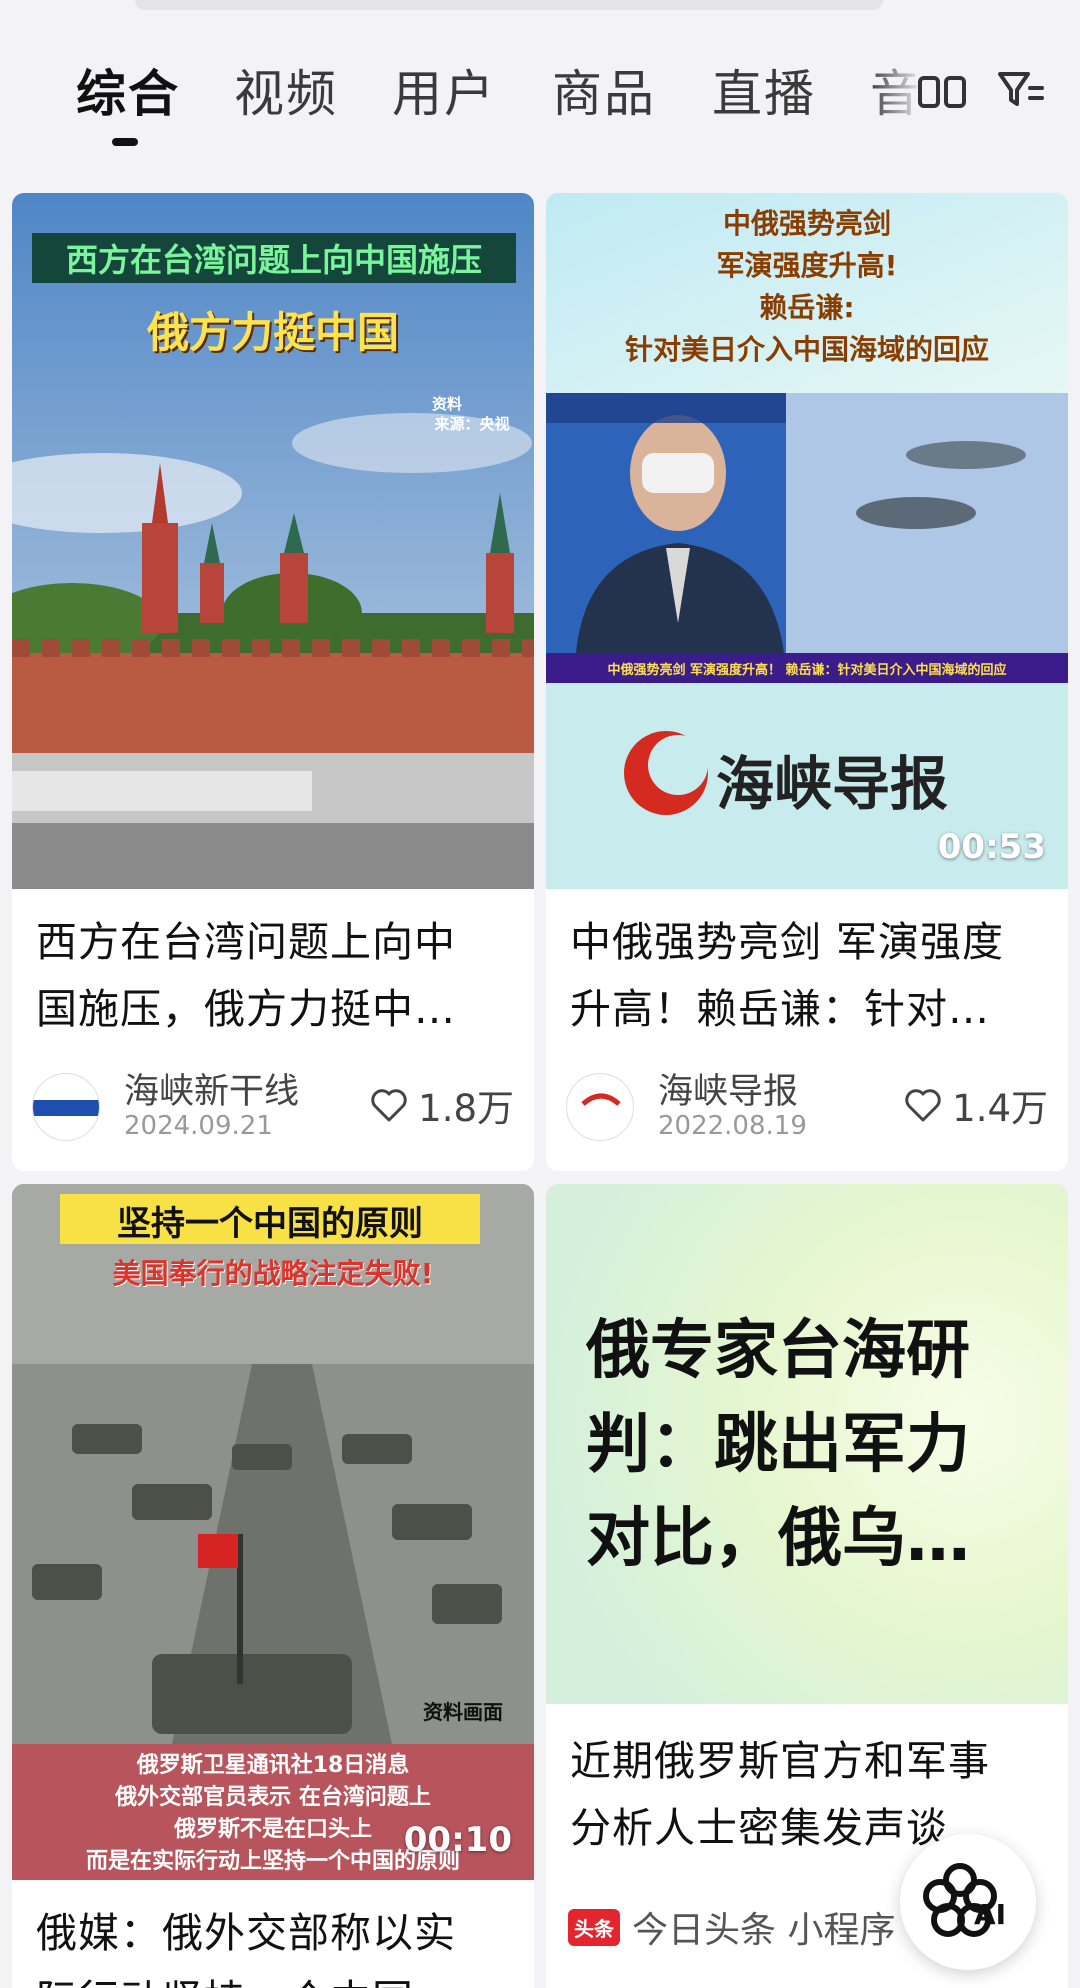 The width and height of the screenshot is (1080, 1988). What do you see at coordinates (272, 332) in the screenshot?
I see `overlay-headline: 俄方力挺中国` at bounding box center [272, 332].